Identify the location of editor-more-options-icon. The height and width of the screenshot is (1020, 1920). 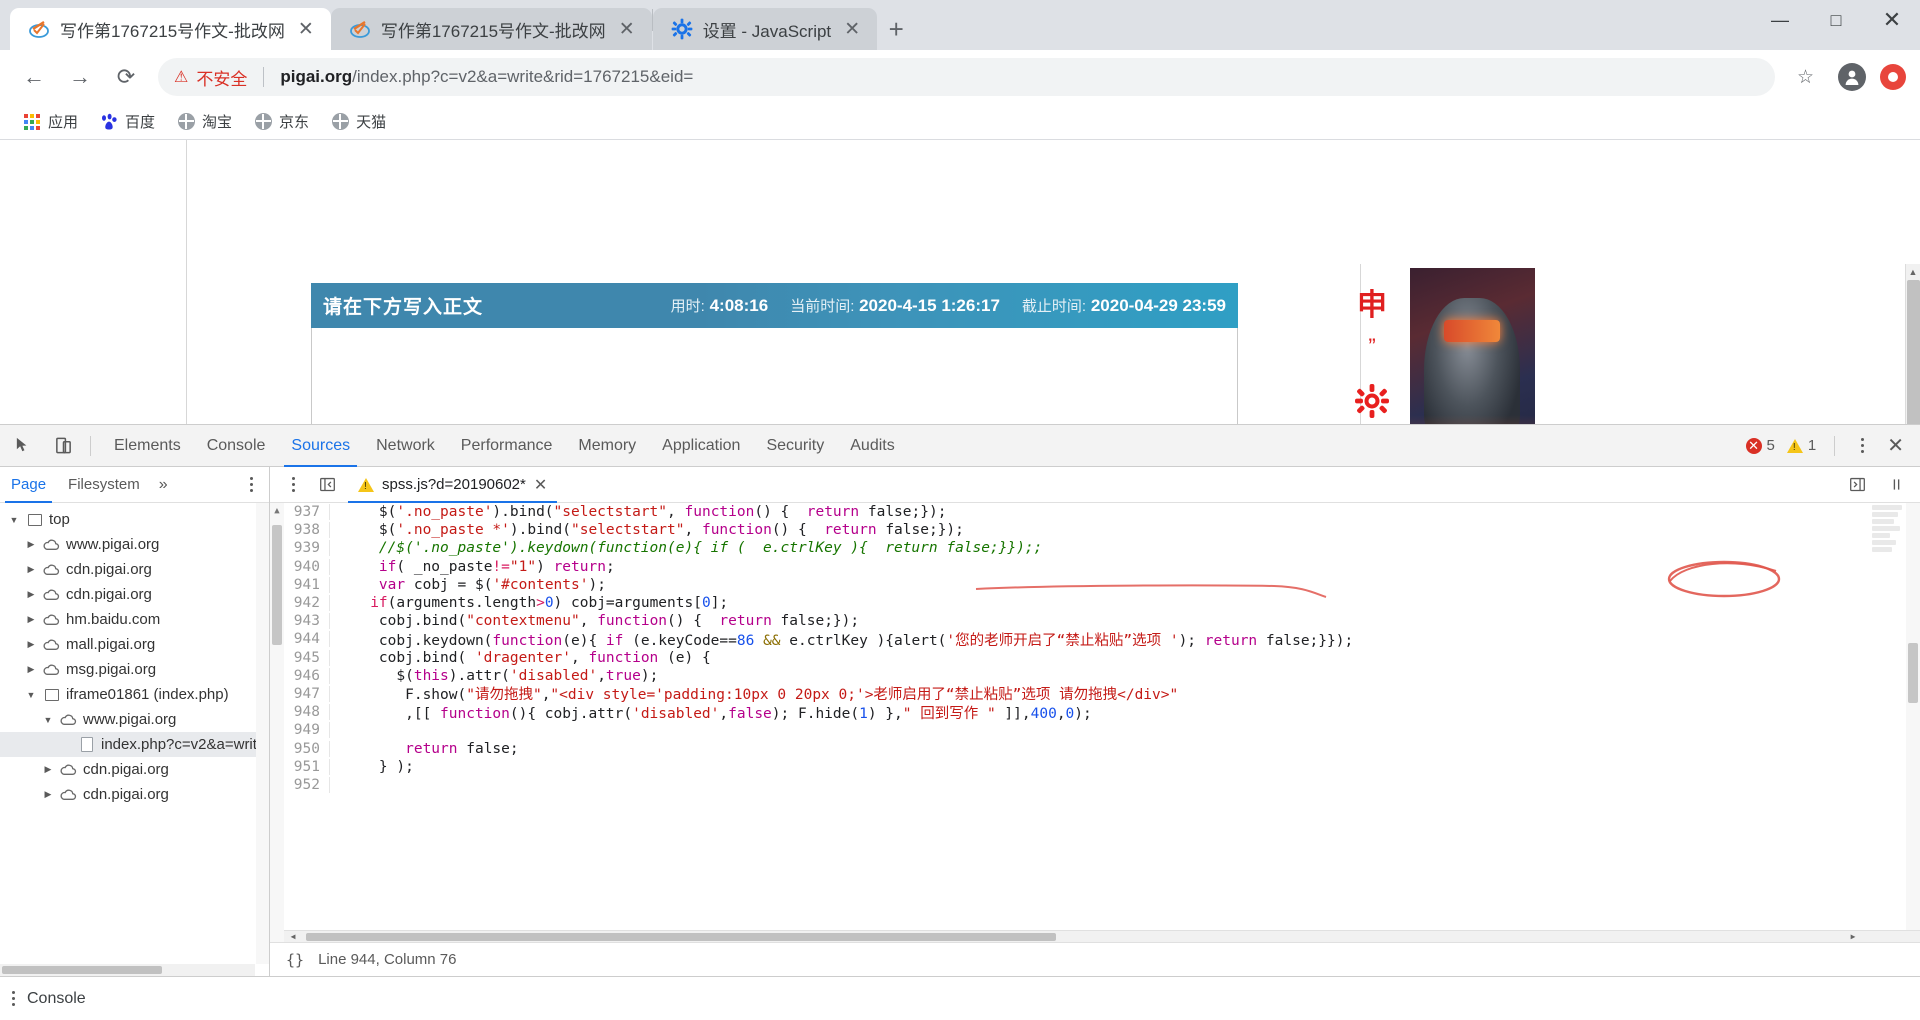
(293, 484).